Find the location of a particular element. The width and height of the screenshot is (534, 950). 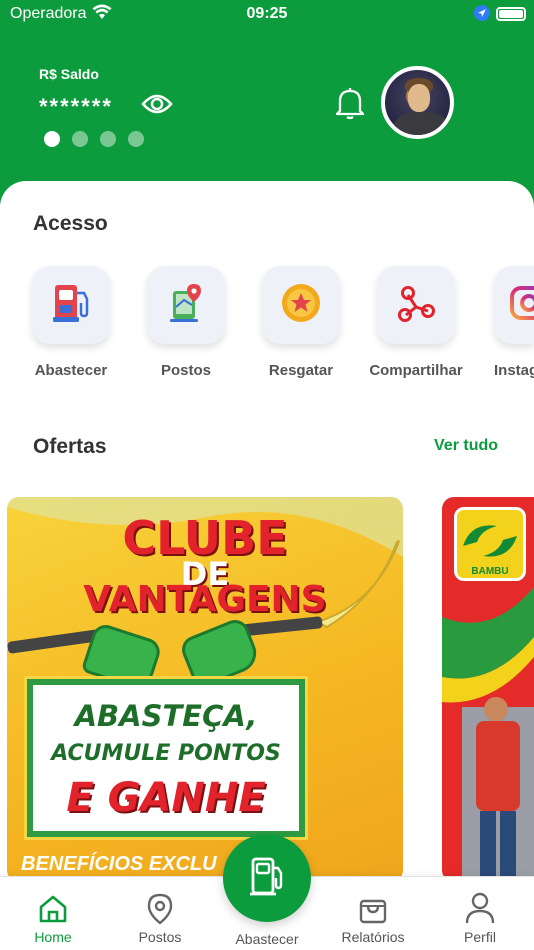

abastecer-label: Abastecer is located at coordinates (71, 370).